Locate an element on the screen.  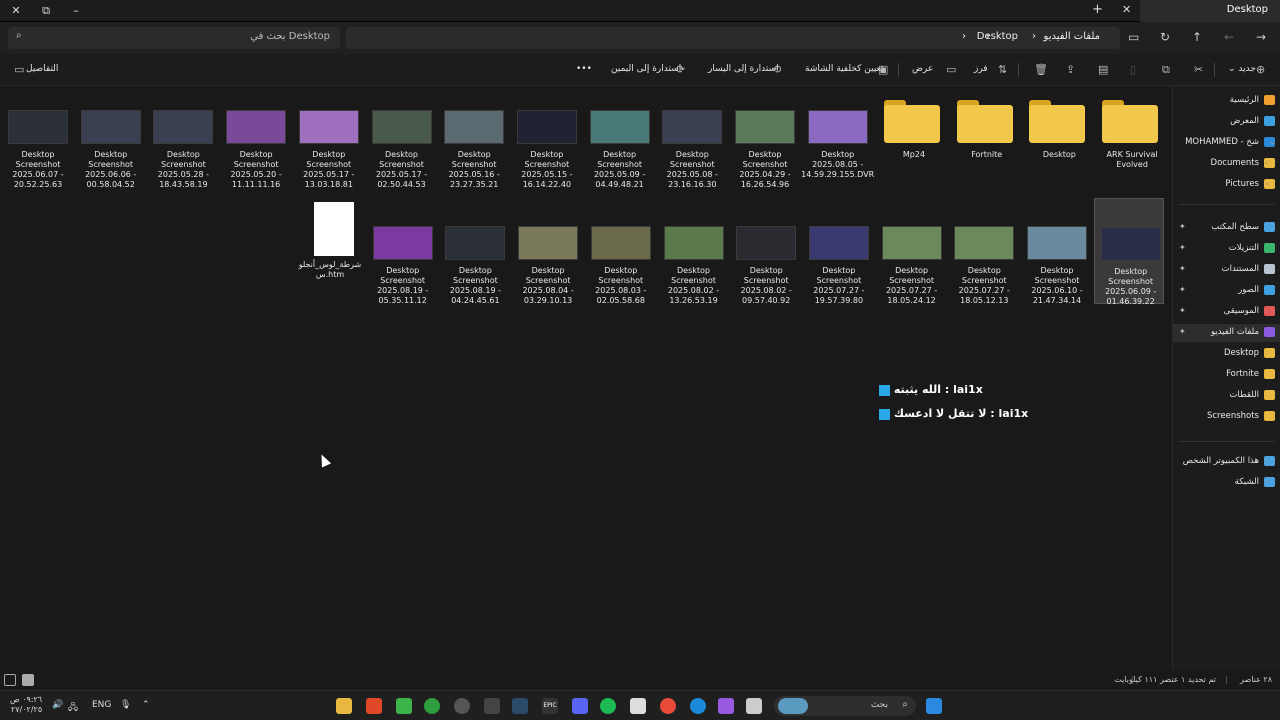
new-button: ⌄ جديد is located at coordinates (1242, 69).